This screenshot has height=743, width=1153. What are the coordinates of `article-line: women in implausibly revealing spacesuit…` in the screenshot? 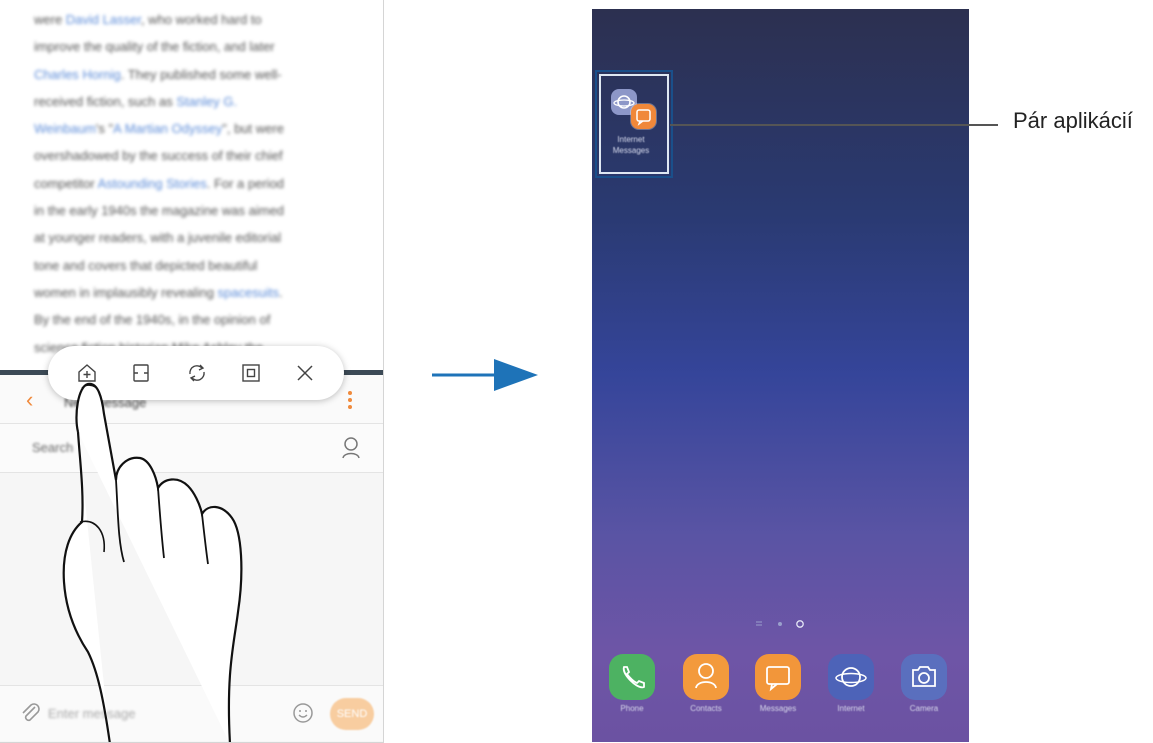 It's located at (201, 292).